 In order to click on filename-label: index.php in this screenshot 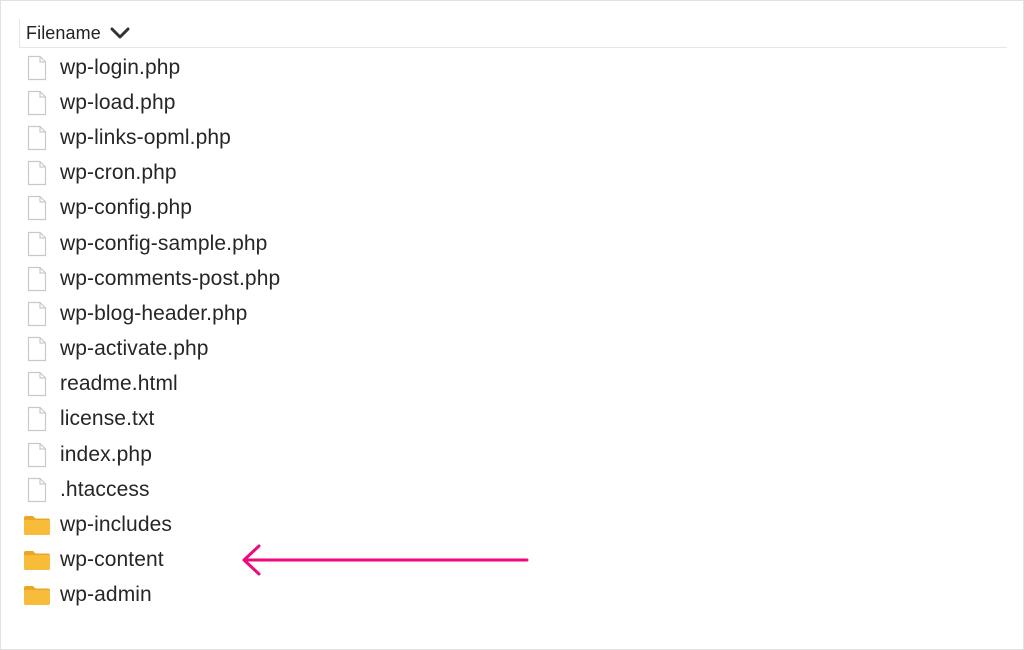, I will do `click(106, 454)`.